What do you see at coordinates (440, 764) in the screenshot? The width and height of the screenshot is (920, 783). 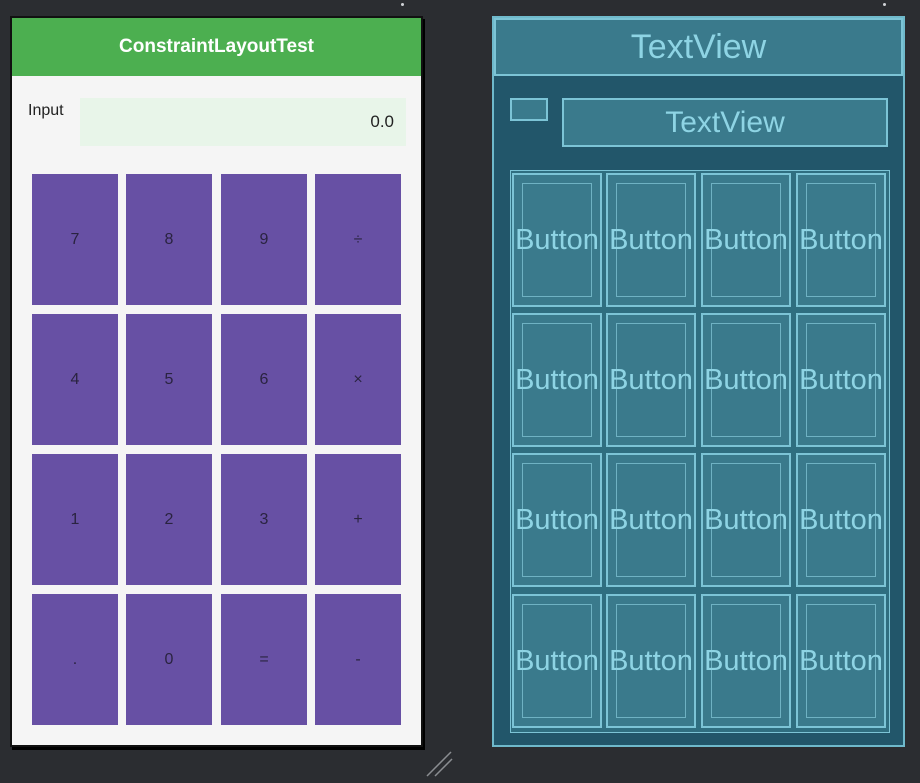 I see `resize-handle-icon` at bounding box center [440, 764].